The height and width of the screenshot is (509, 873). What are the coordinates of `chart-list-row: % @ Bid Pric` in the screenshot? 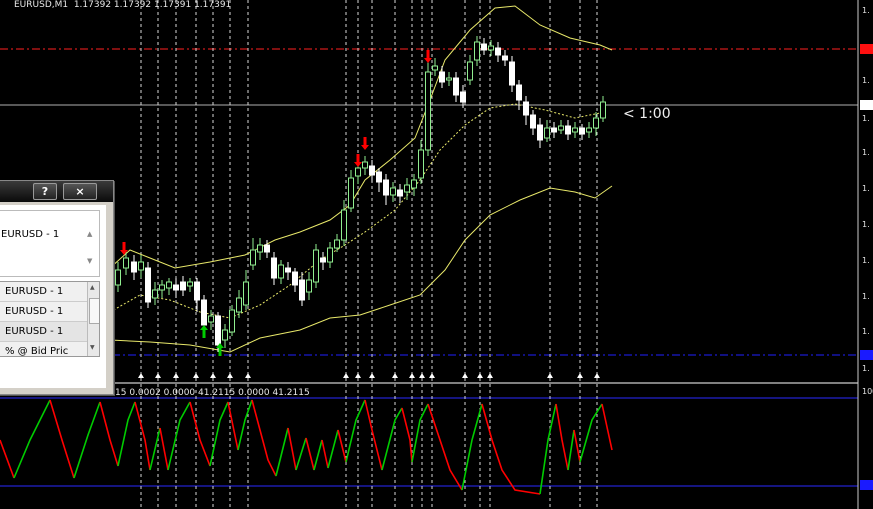 It's located at (43, 349).